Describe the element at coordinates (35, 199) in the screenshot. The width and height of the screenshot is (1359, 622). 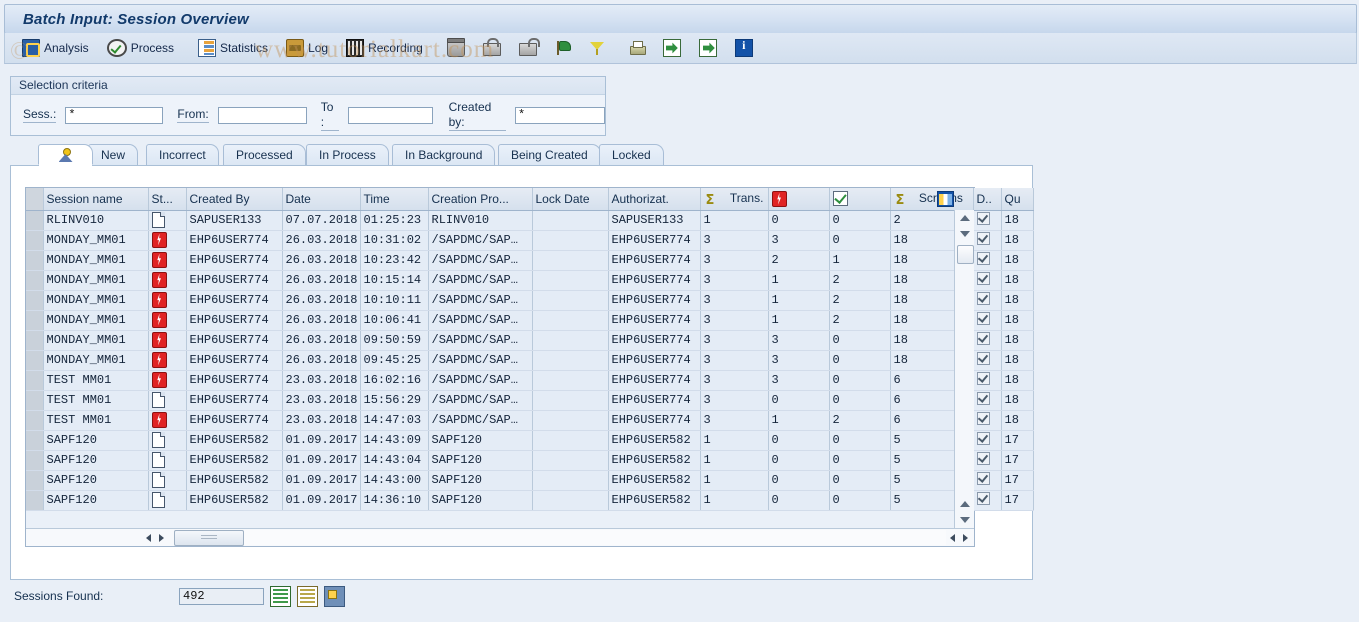
I see `column-header-select-all` at that location.